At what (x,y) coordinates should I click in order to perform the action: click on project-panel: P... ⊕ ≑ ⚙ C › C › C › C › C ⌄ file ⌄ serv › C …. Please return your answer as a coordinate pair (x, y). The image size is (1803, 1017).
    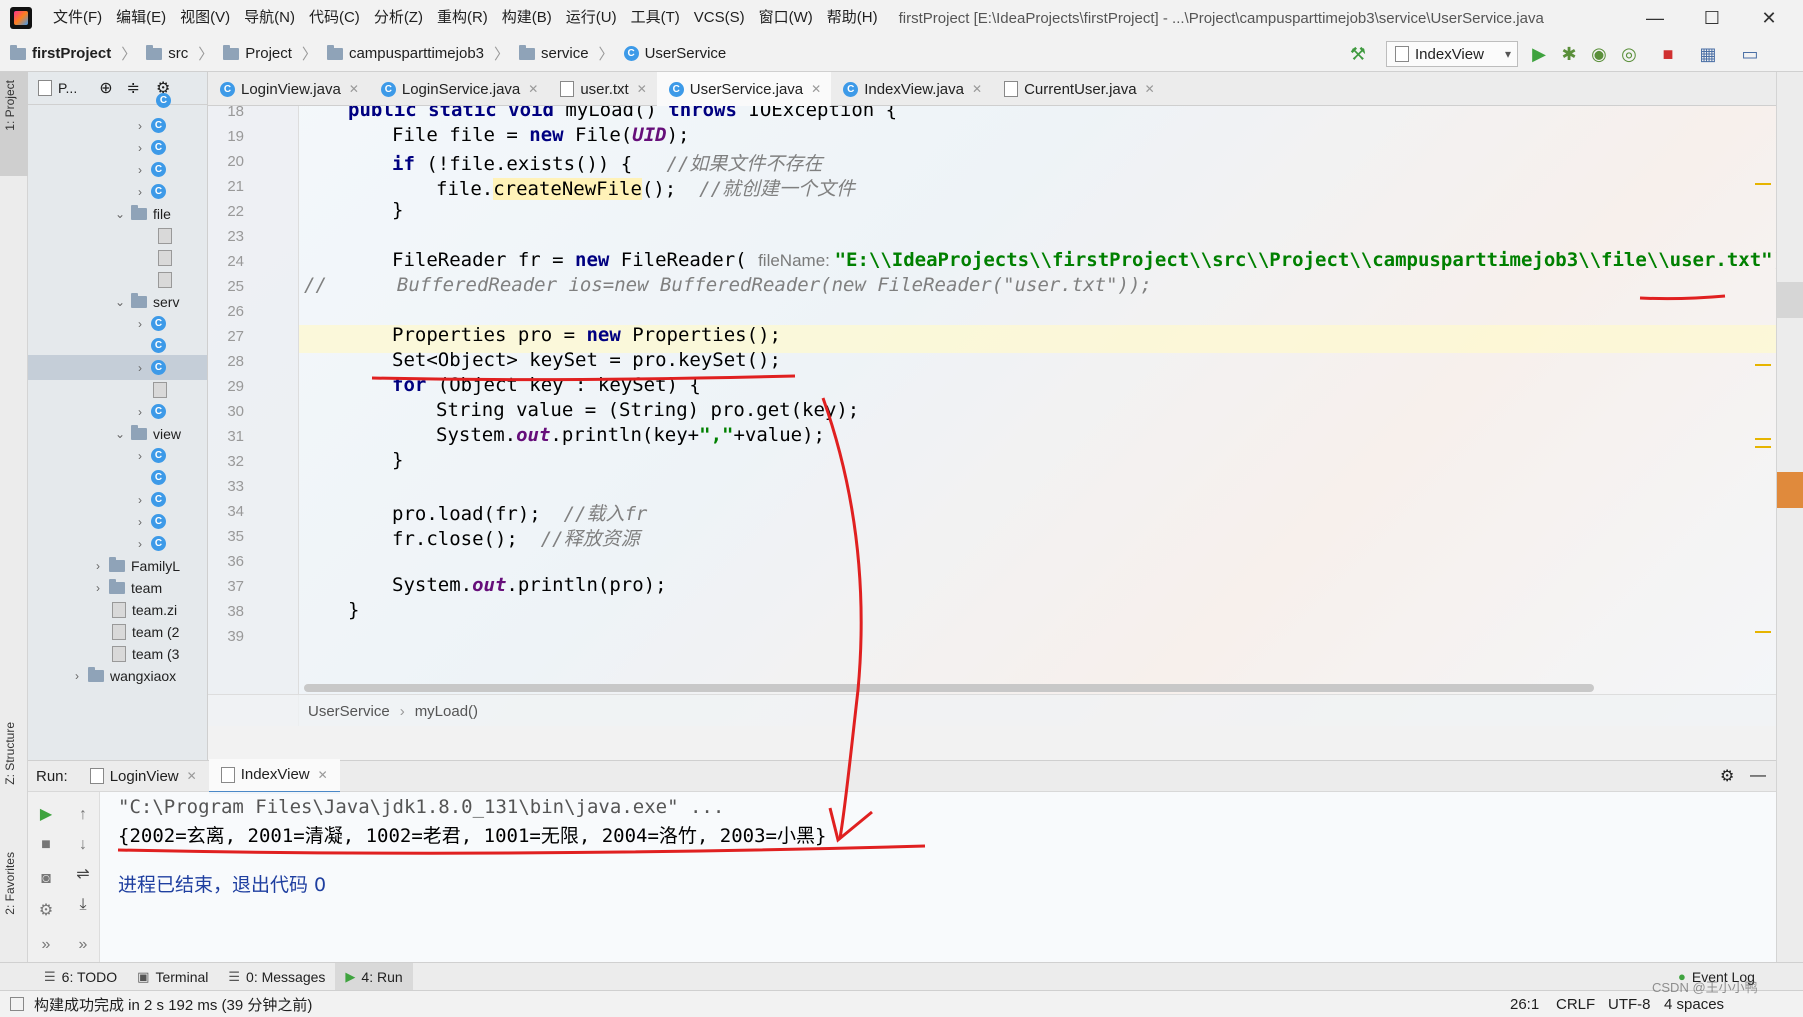
    Looking at the image, I should click on (118, 416).